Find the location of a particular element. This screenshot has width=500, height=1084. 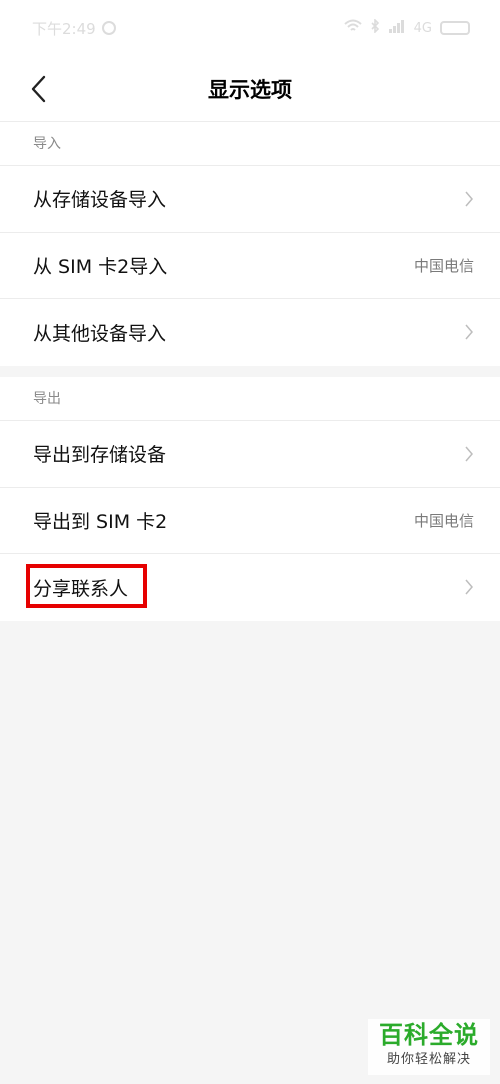

import-from-other-device-row: 从其他设备导入 is located at coordinates (250, 332).